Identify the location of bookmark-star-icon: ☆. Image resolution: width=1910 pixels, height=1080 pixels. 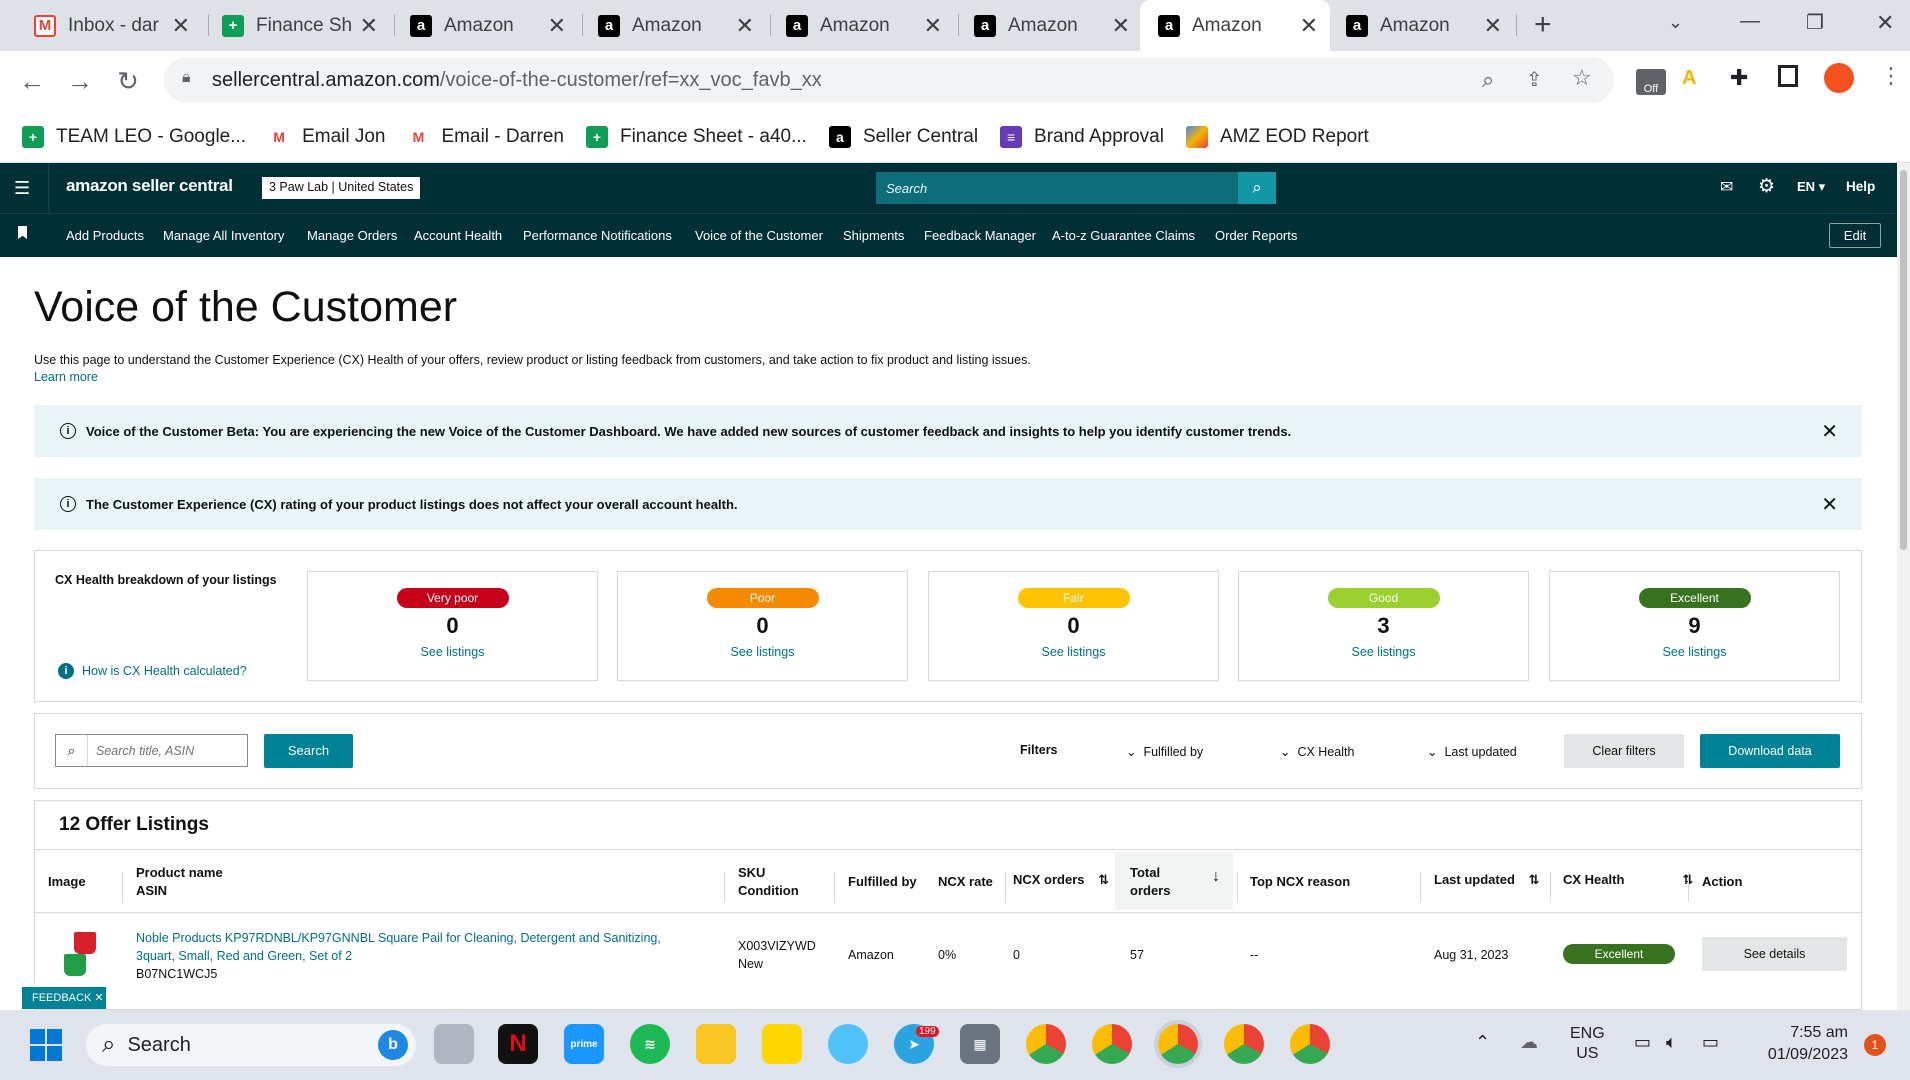
(1582, 78).